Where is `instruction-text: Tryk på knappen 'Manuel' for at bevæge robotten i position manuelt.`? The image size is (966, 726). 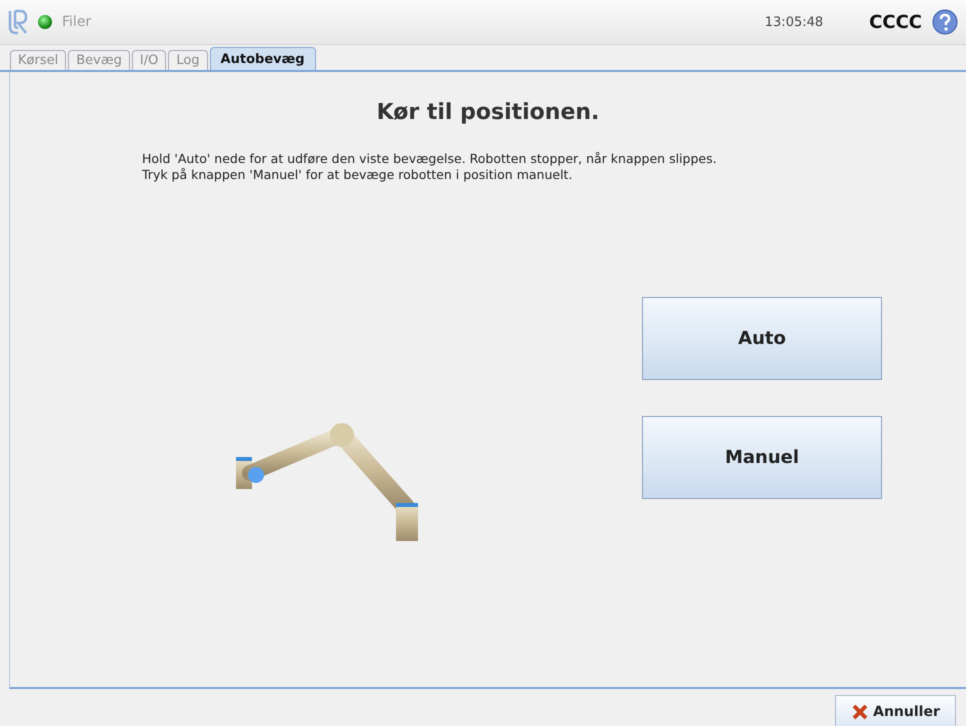 instruction-text: Tryk på knappen 'Manuel' for at bevæge robotten i position manuelt. is located at coordinates (358, 175).